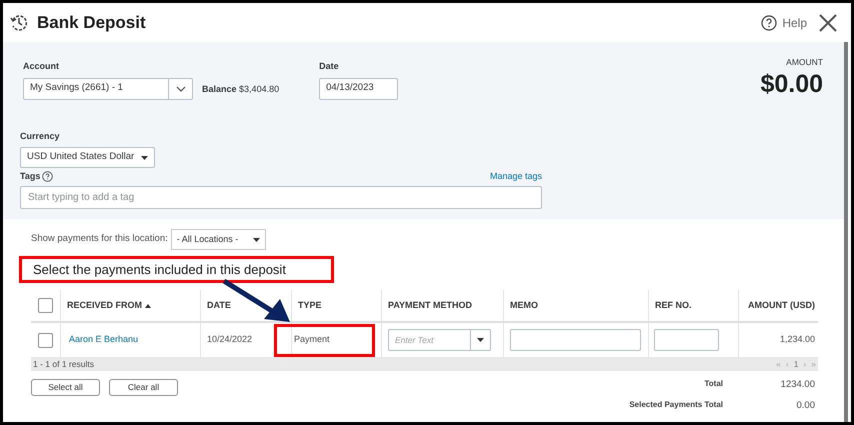  I want to click on table-cell-text: 1,234.00, so click(797, 339).